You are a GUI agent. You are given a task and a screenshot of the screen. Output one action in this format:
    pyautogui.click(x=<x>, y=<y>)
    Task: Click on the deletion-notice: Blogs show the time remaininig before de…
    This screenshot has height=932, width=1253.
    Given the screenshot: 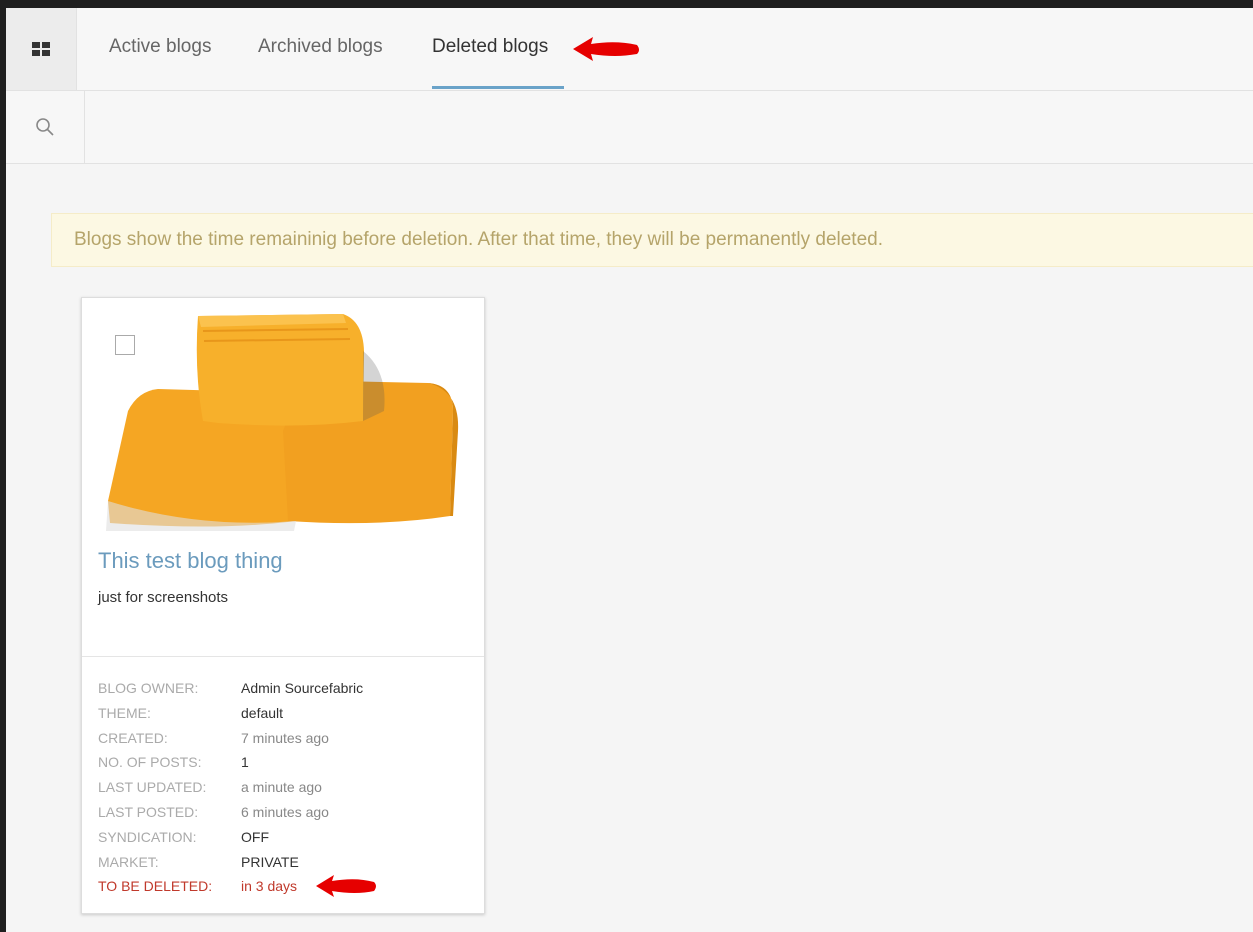 What is the action you would take?
    pyautogui.click(x=652, y=240)
    